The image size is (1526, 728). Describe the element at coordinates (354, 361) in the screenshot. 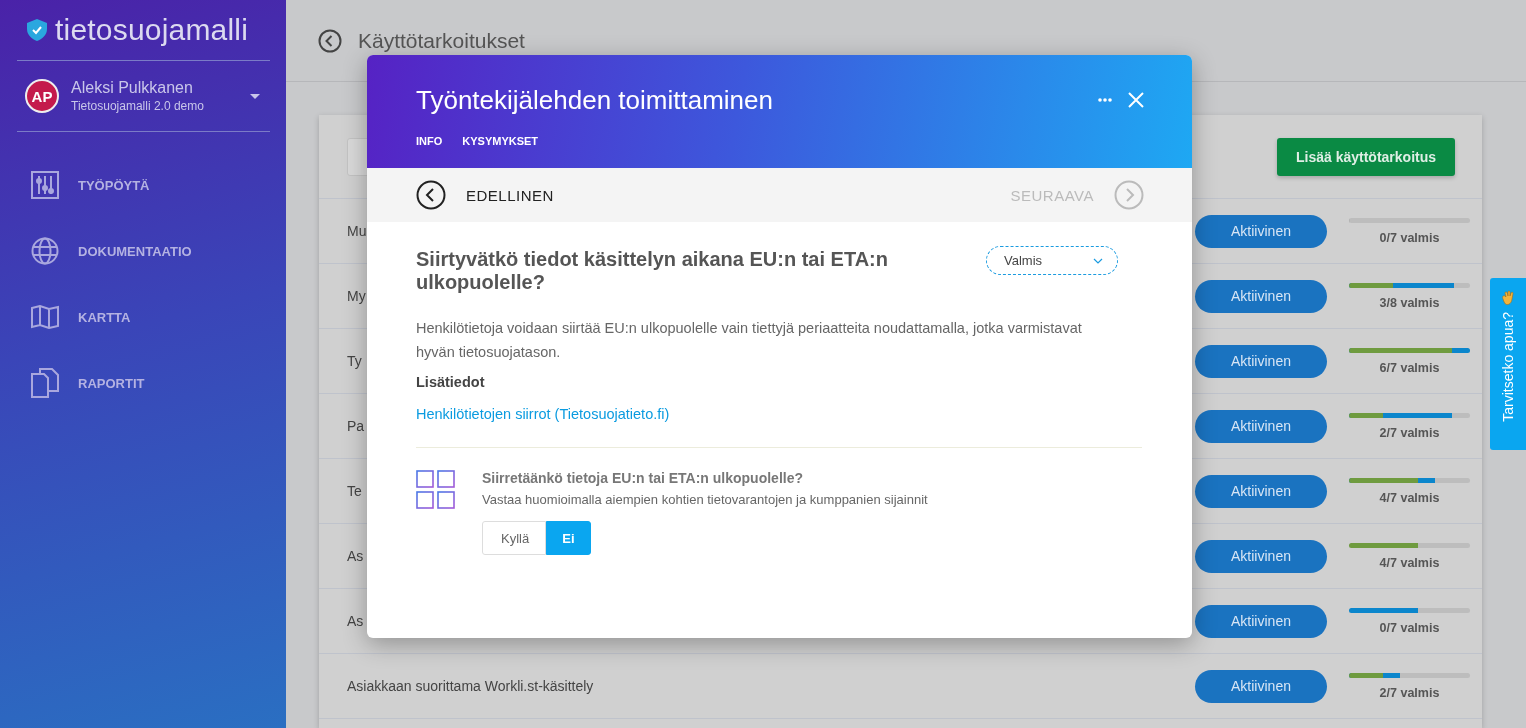

I see `row-name: Ty` at that location.